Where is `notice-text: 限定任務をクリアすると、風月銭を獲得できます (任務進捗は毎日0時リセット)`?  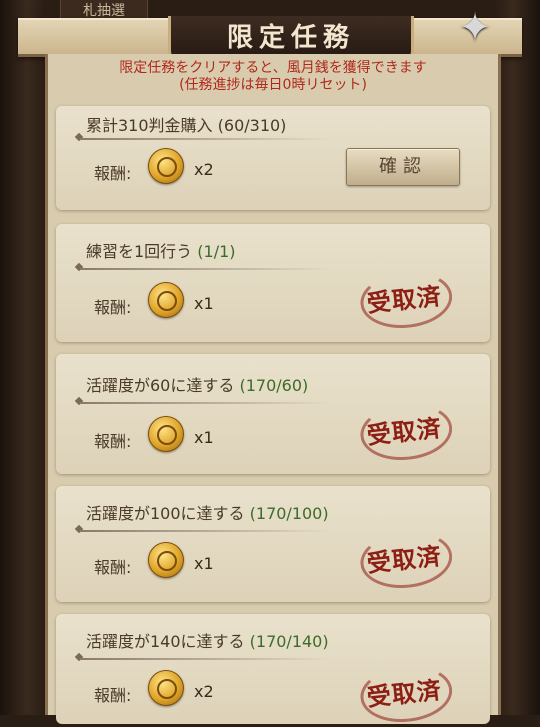
notice-text: 限定任務をクリアすると、風月銭を獲得できます (任務進捗は毎日0時リセット) is located at coordinates (273, 77).